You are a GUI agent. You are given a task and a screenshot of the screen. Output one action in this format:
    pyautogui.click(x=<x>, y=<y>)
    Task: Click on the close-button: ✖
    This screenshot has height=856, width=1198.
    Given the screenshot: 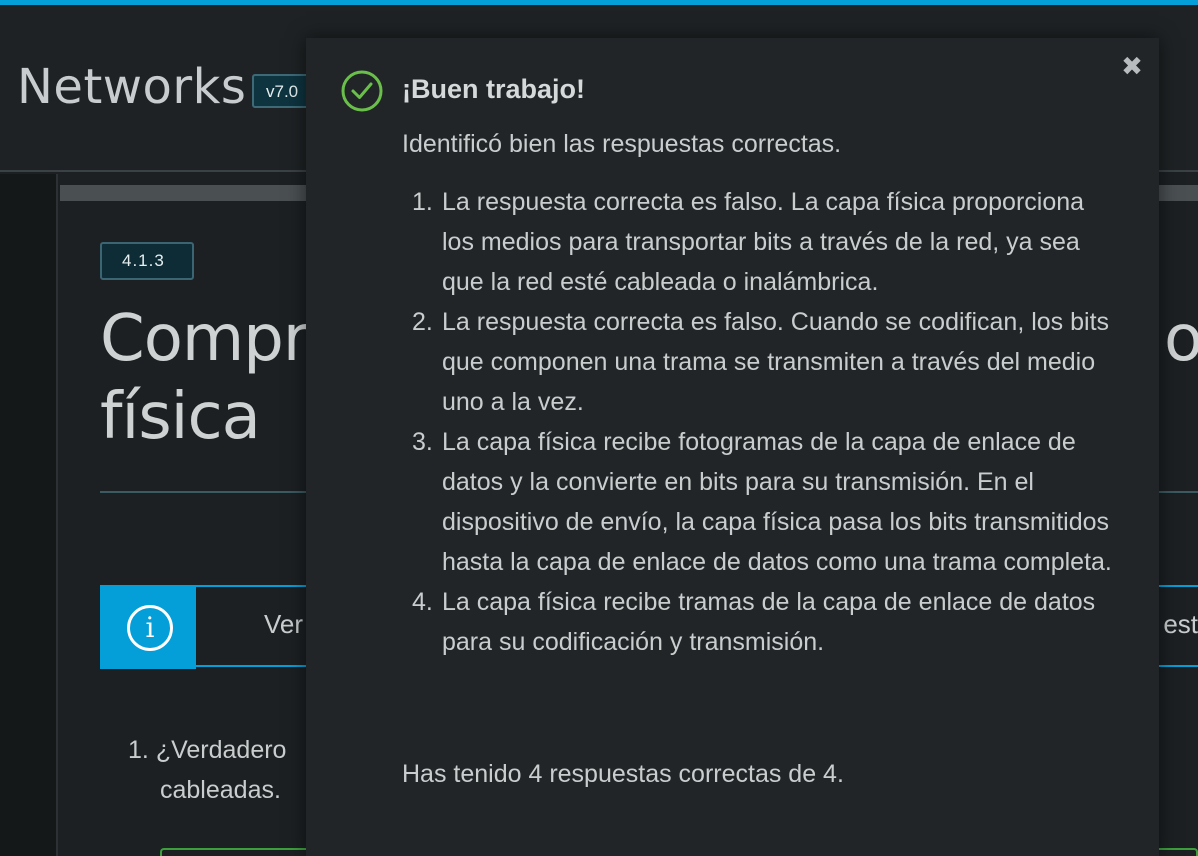 What is the action you would take?
    pyautogui.click(x=1132, y=66)
    